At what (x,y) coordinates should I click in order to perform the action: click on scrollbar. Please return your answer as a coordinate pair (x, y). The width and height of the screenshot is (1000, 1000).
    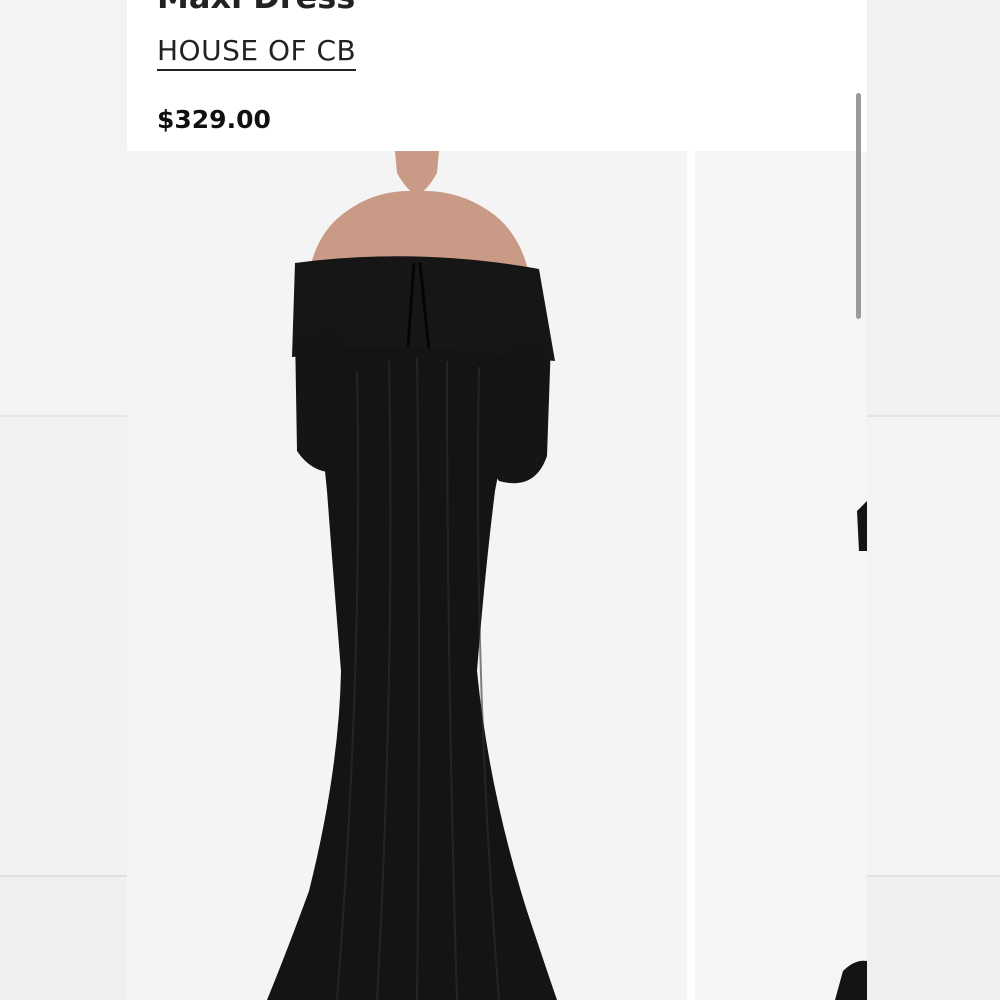
    Looking at the image, I should click on (858, 206).